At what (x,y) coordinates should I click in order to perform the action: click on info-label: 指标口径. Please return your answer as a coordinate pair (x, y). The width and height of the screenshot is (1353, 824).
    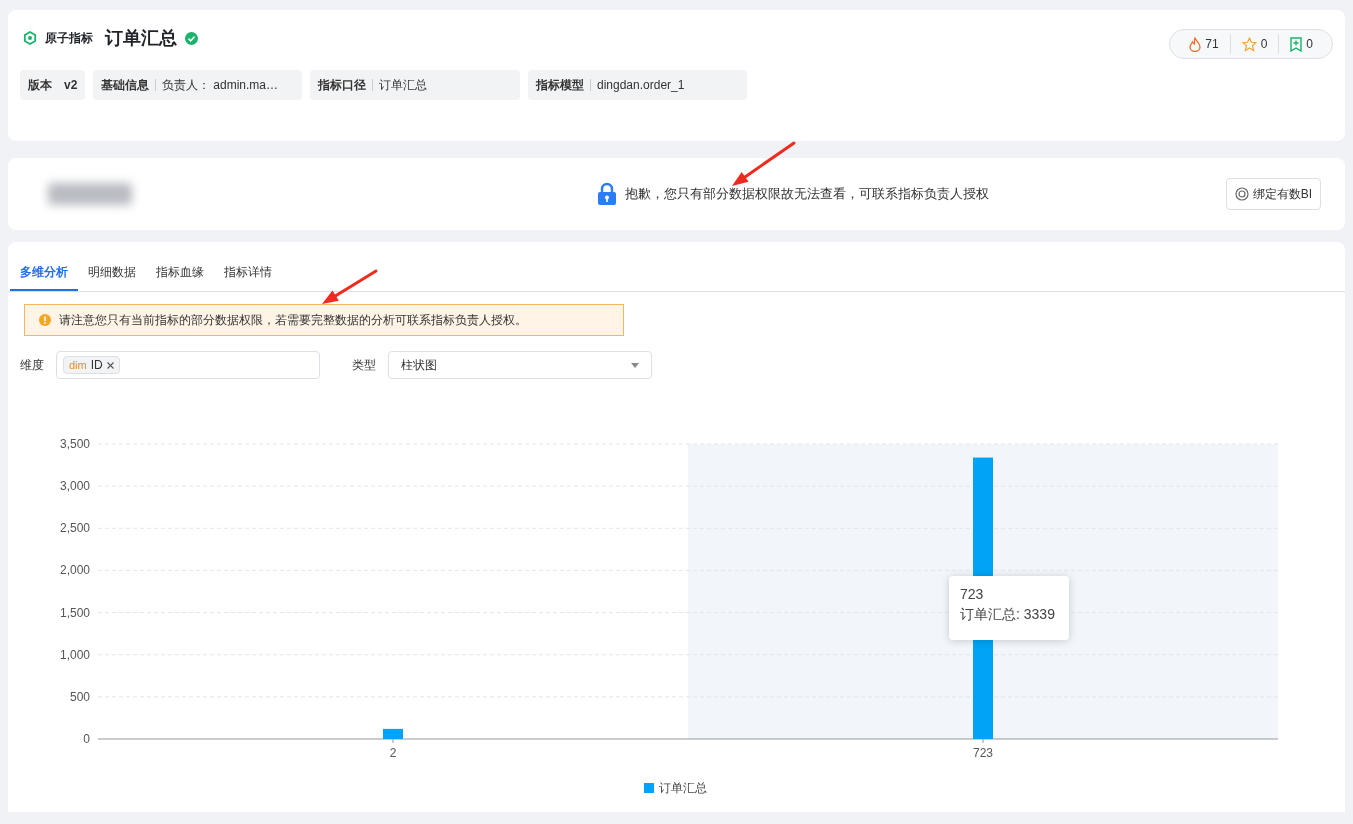
    Looking at the image, I should click on (342, 85).